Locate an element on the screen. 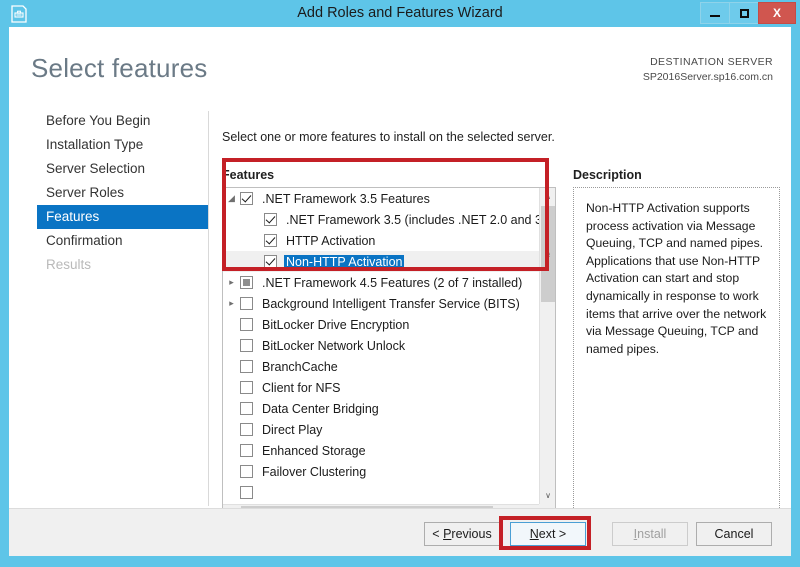 Image resolution: width=800 pixels, height=567 pixels. tree-row: ▸ Direct Play is located at coordinates (381, 429).